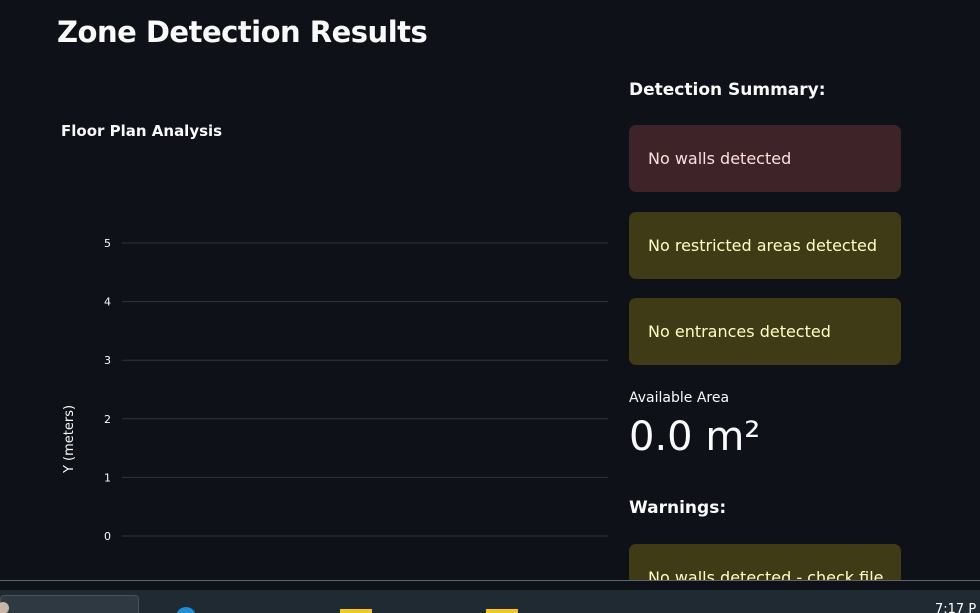  Describe the element at coordinates (490, 596) in the screenshot. I see `os-taskbar: 7:17 P` at that location.